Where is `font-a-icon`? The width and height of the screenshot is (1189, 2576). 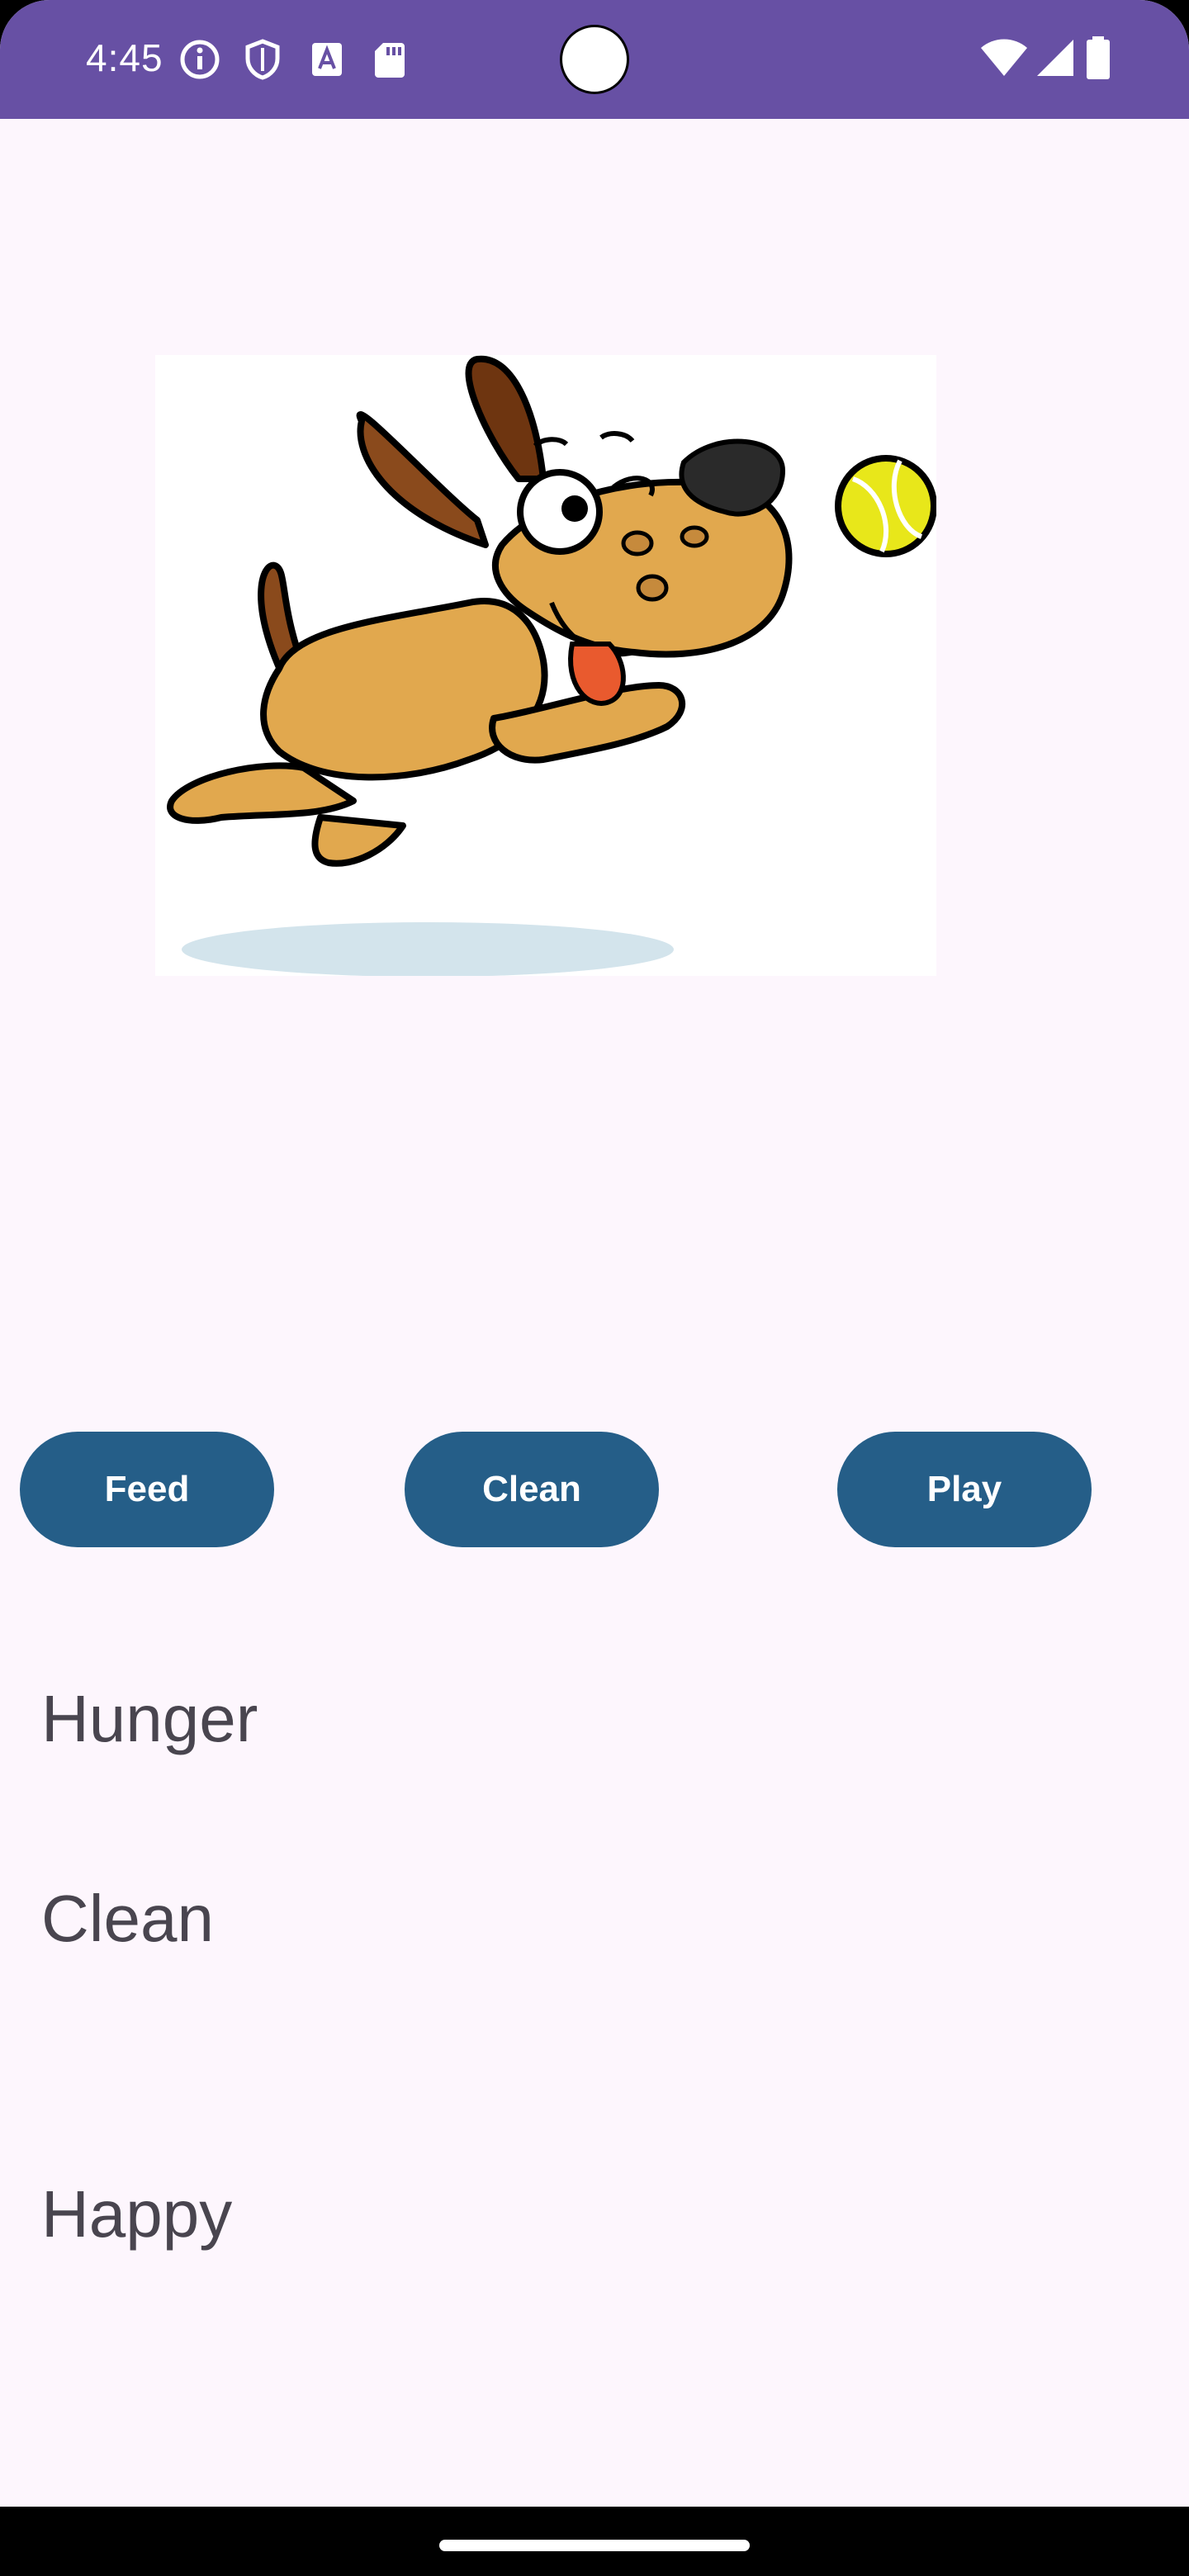
font-a-icon is located at coordinates (327, 59).